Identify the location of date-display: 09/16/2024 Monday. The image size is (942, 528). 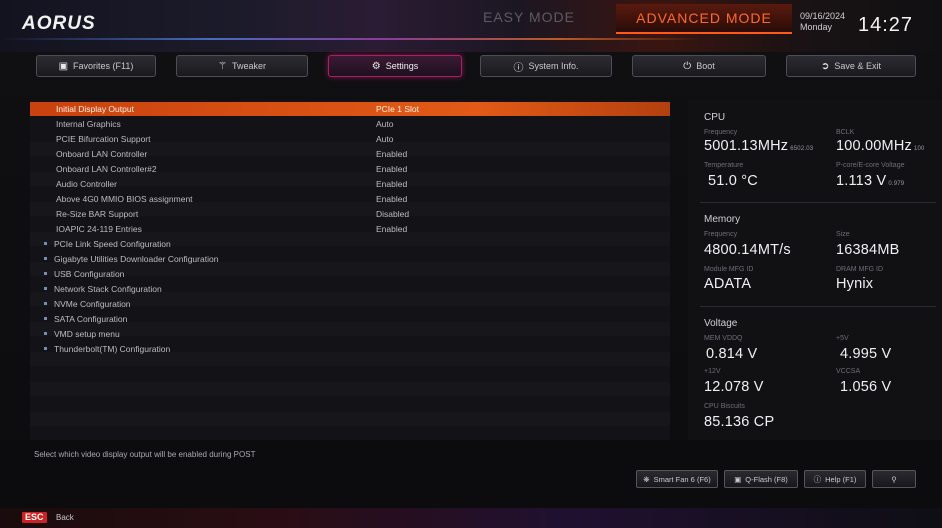
(822, 22).